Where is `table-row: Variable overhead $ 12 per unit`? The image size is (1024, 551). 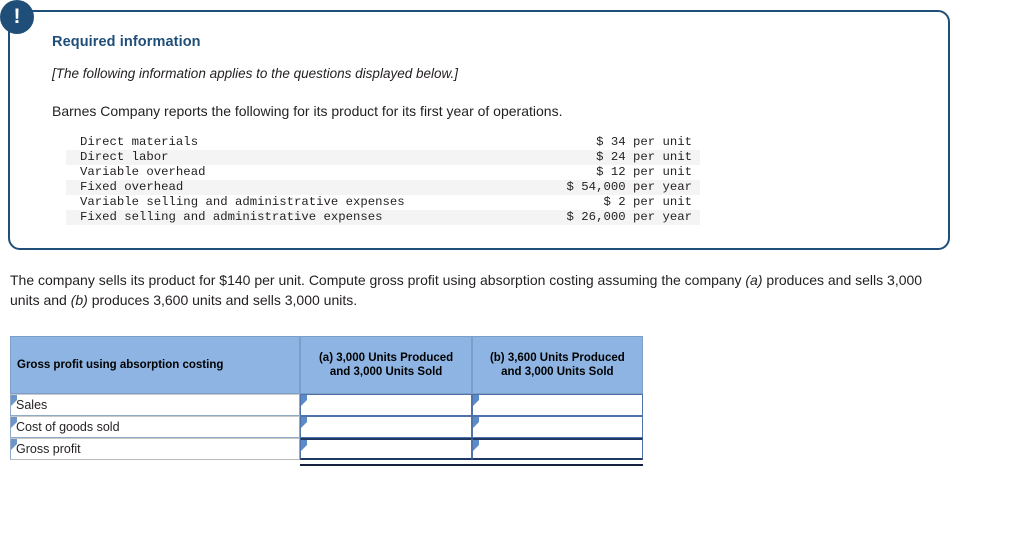
table-row: Variable overhead $ 12 per unit is located at coordinates (383, 172).